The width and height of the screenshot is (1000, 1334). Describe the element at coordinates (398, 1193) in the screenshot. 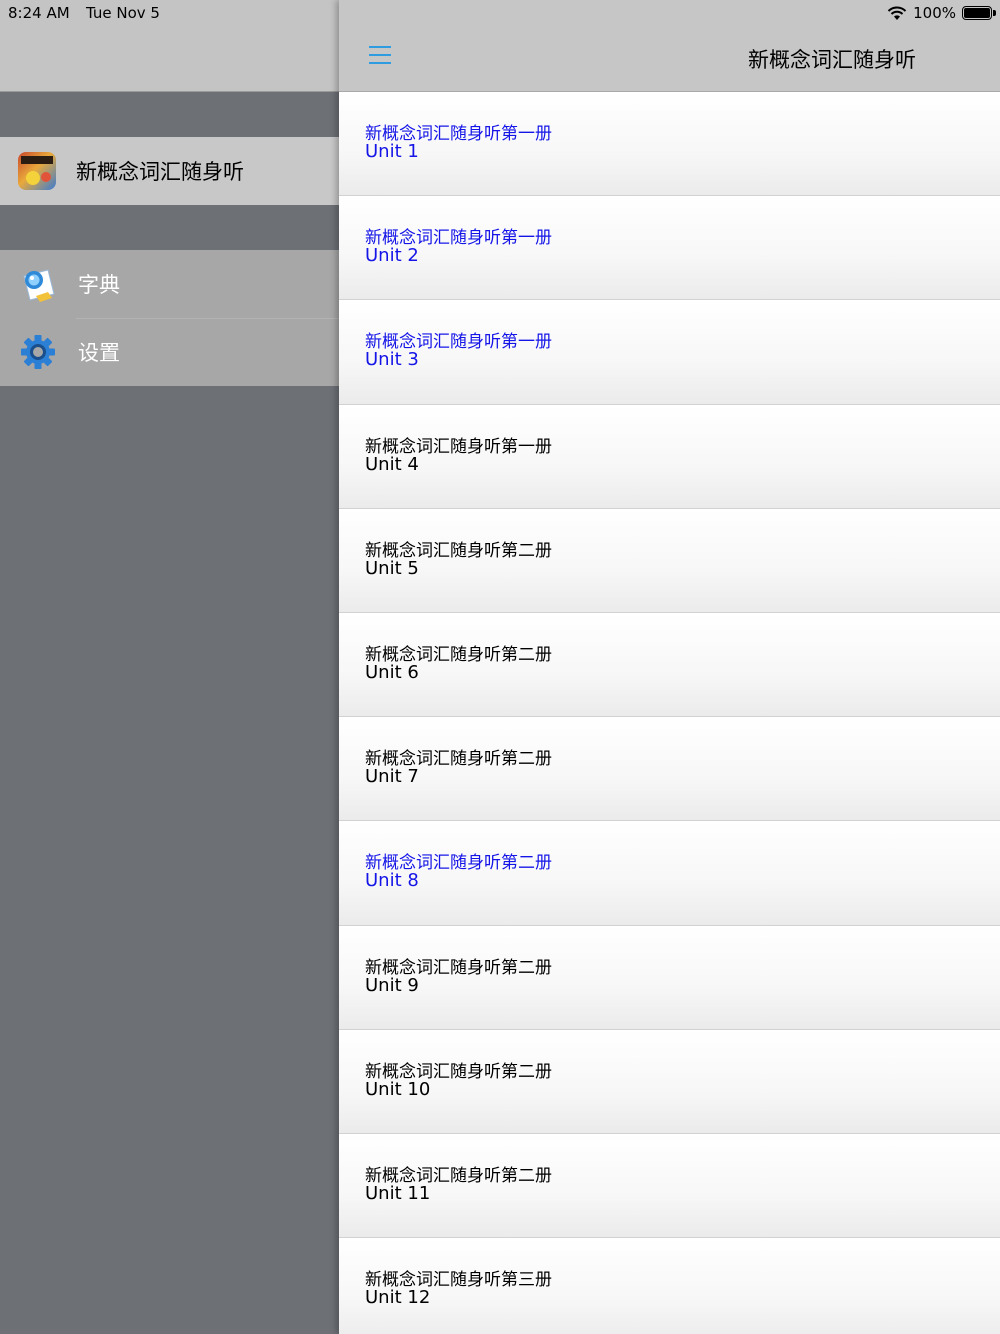

I see `list-item-unit: Unit 11` at that location.